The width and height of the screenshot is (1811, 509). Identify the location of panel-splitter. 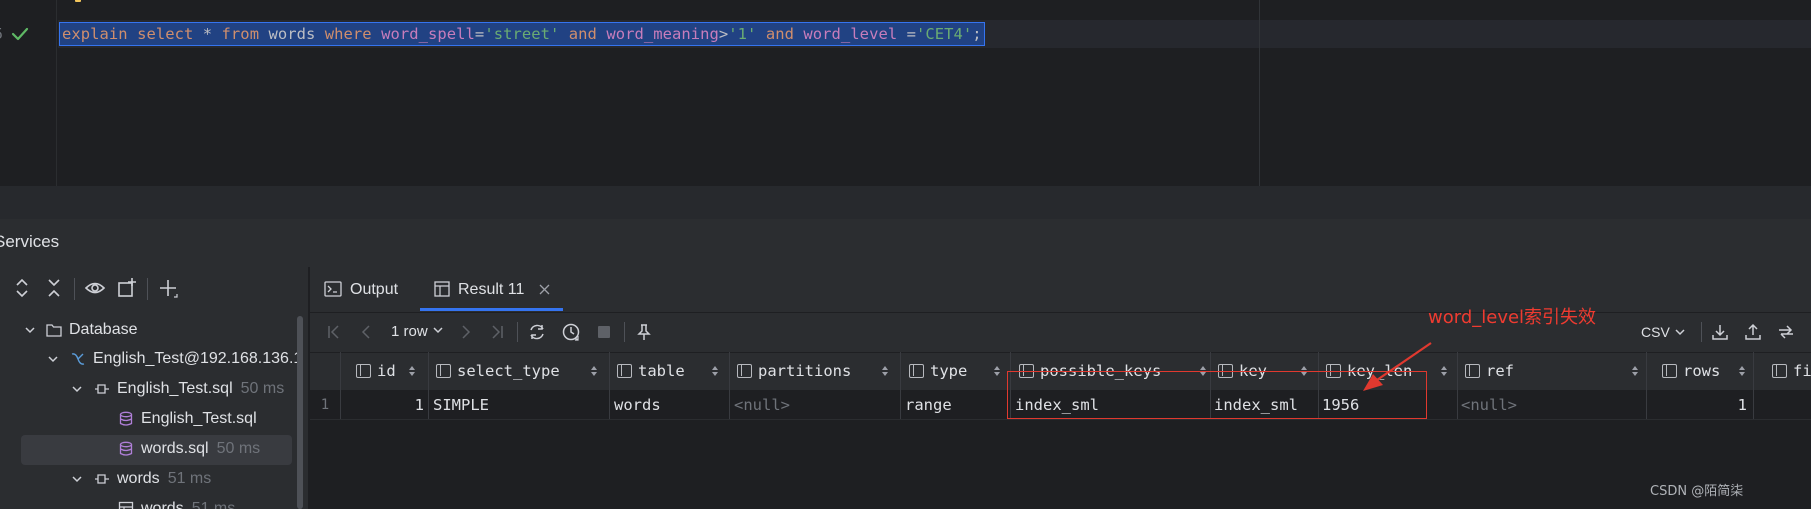
(905, 202).